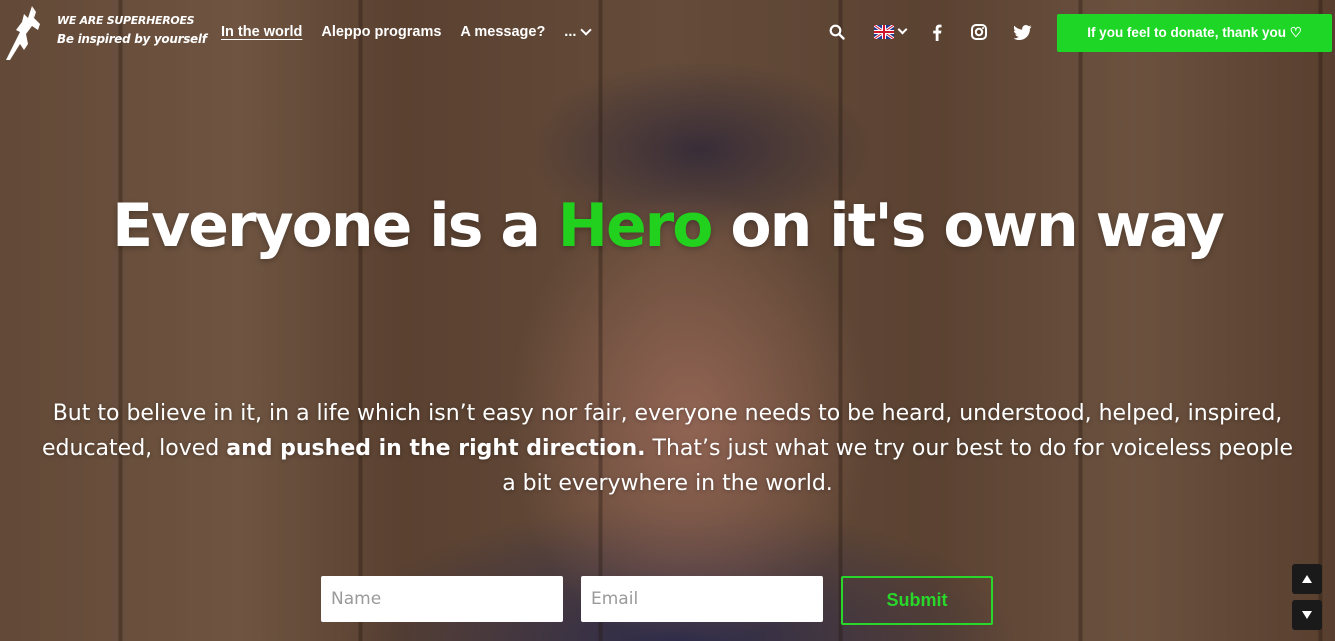 The height and width of the screenshot is (641, 1335). What do you see at coordinates (132, 39) in the screenshot?
I see `brand-tagline: Be inspired by yourself` at bounding box center [132, 39].